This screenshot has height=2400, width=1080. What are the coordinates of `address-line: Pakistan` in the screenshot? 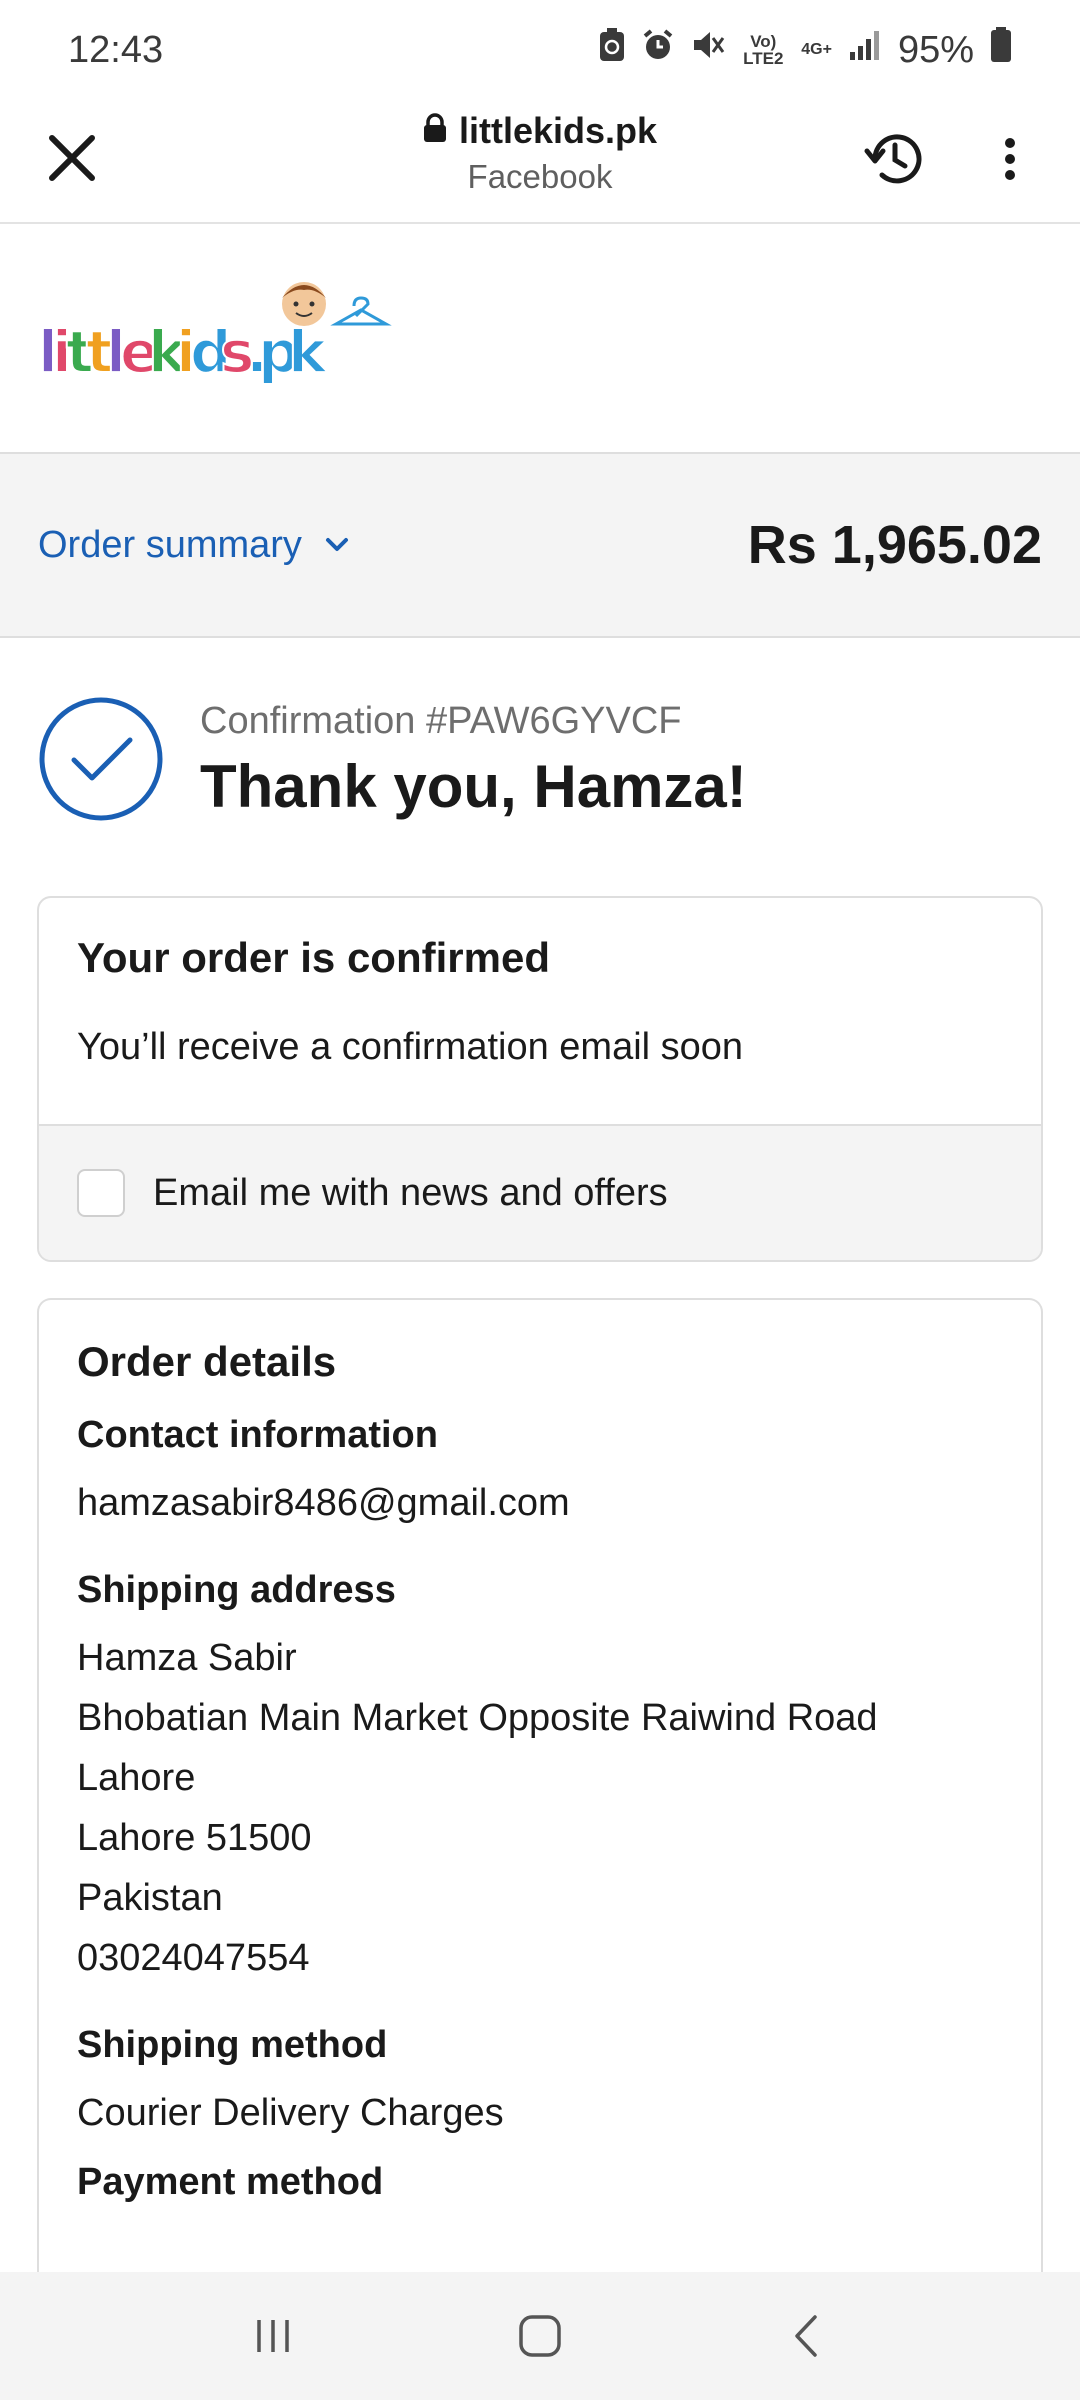 It's located at (150, 1898).